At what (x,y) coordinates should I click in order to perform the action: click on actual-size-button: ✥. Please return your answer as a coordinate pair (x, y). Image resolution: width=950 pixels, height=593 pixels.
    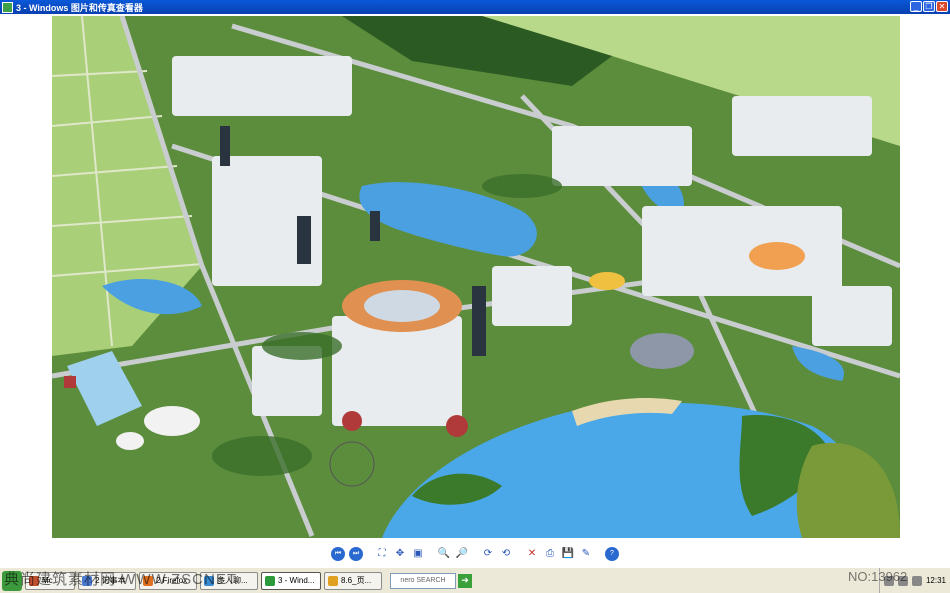
    Looking at the image, I should click on (400, 554).